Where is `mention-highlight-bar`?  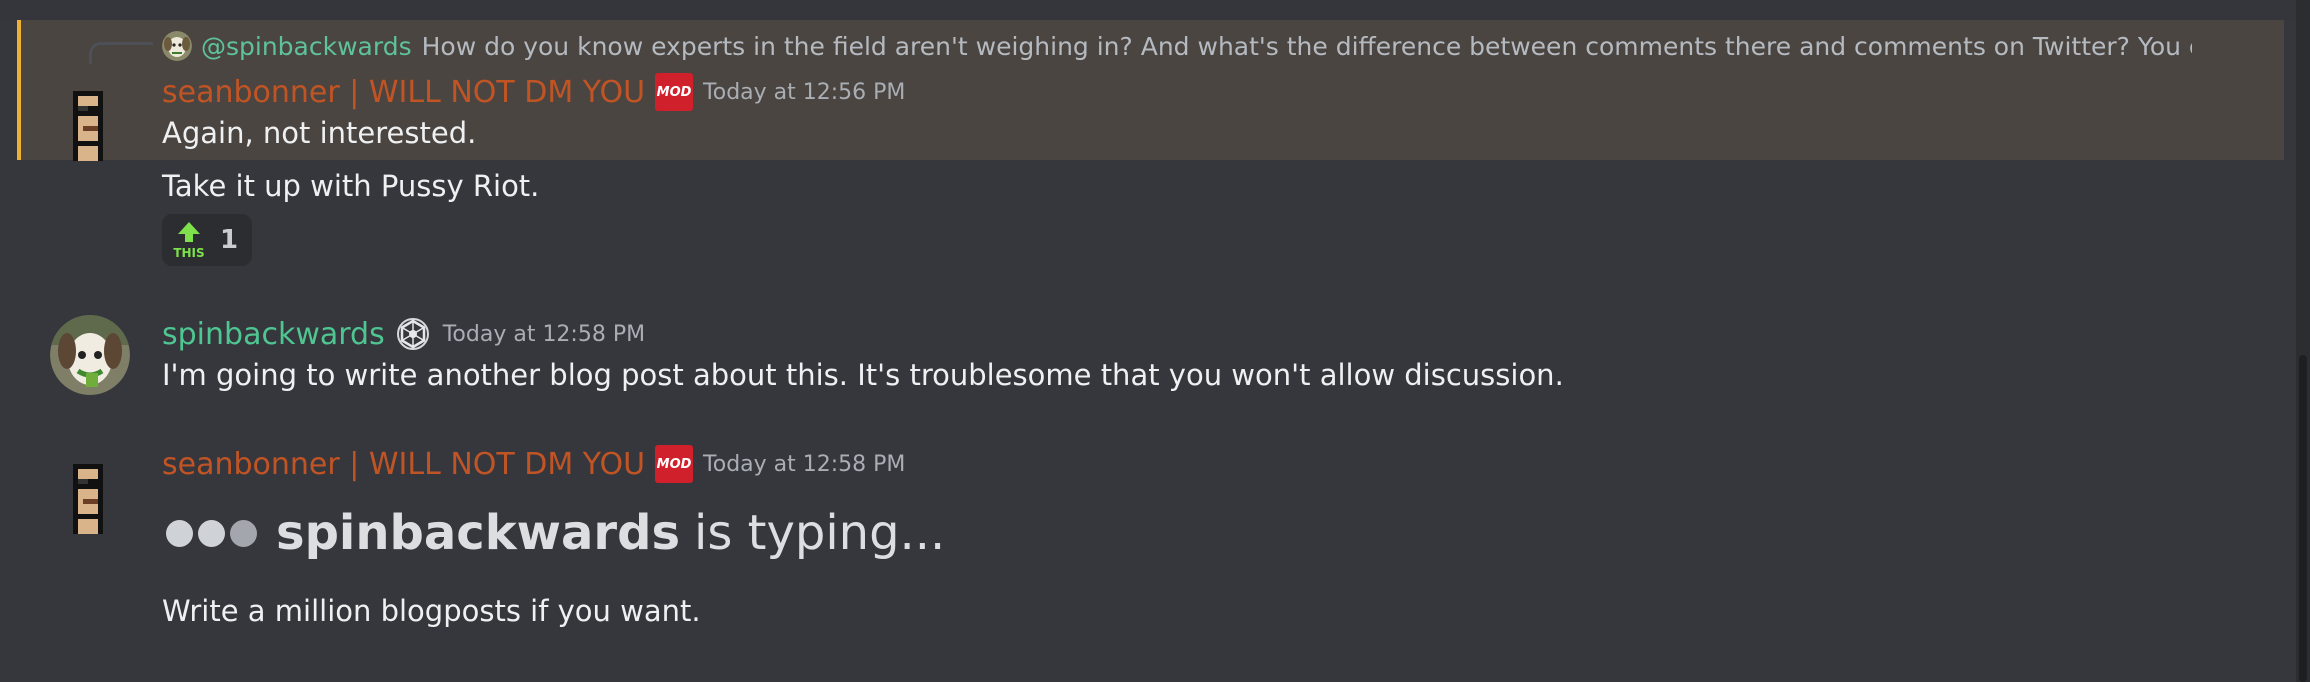 mention-highlight-bar is located at coordinates (19, 90).